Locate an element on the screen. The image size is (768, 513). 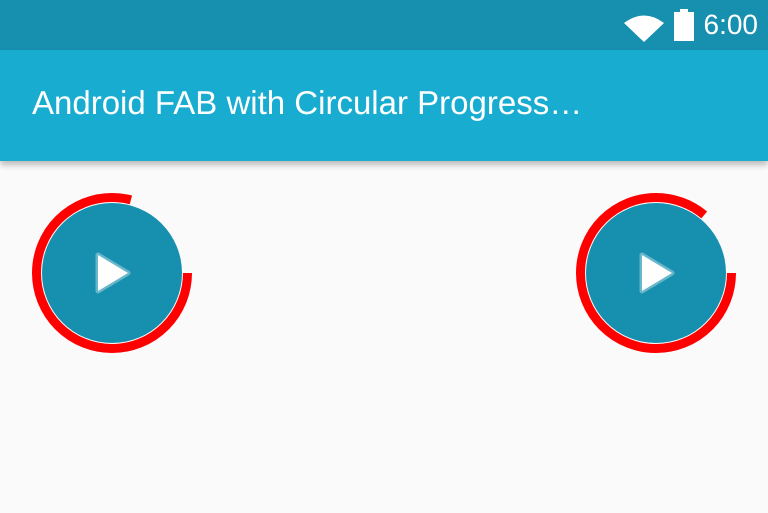
status-time: 6:00 is located at coordinates (731, 25).